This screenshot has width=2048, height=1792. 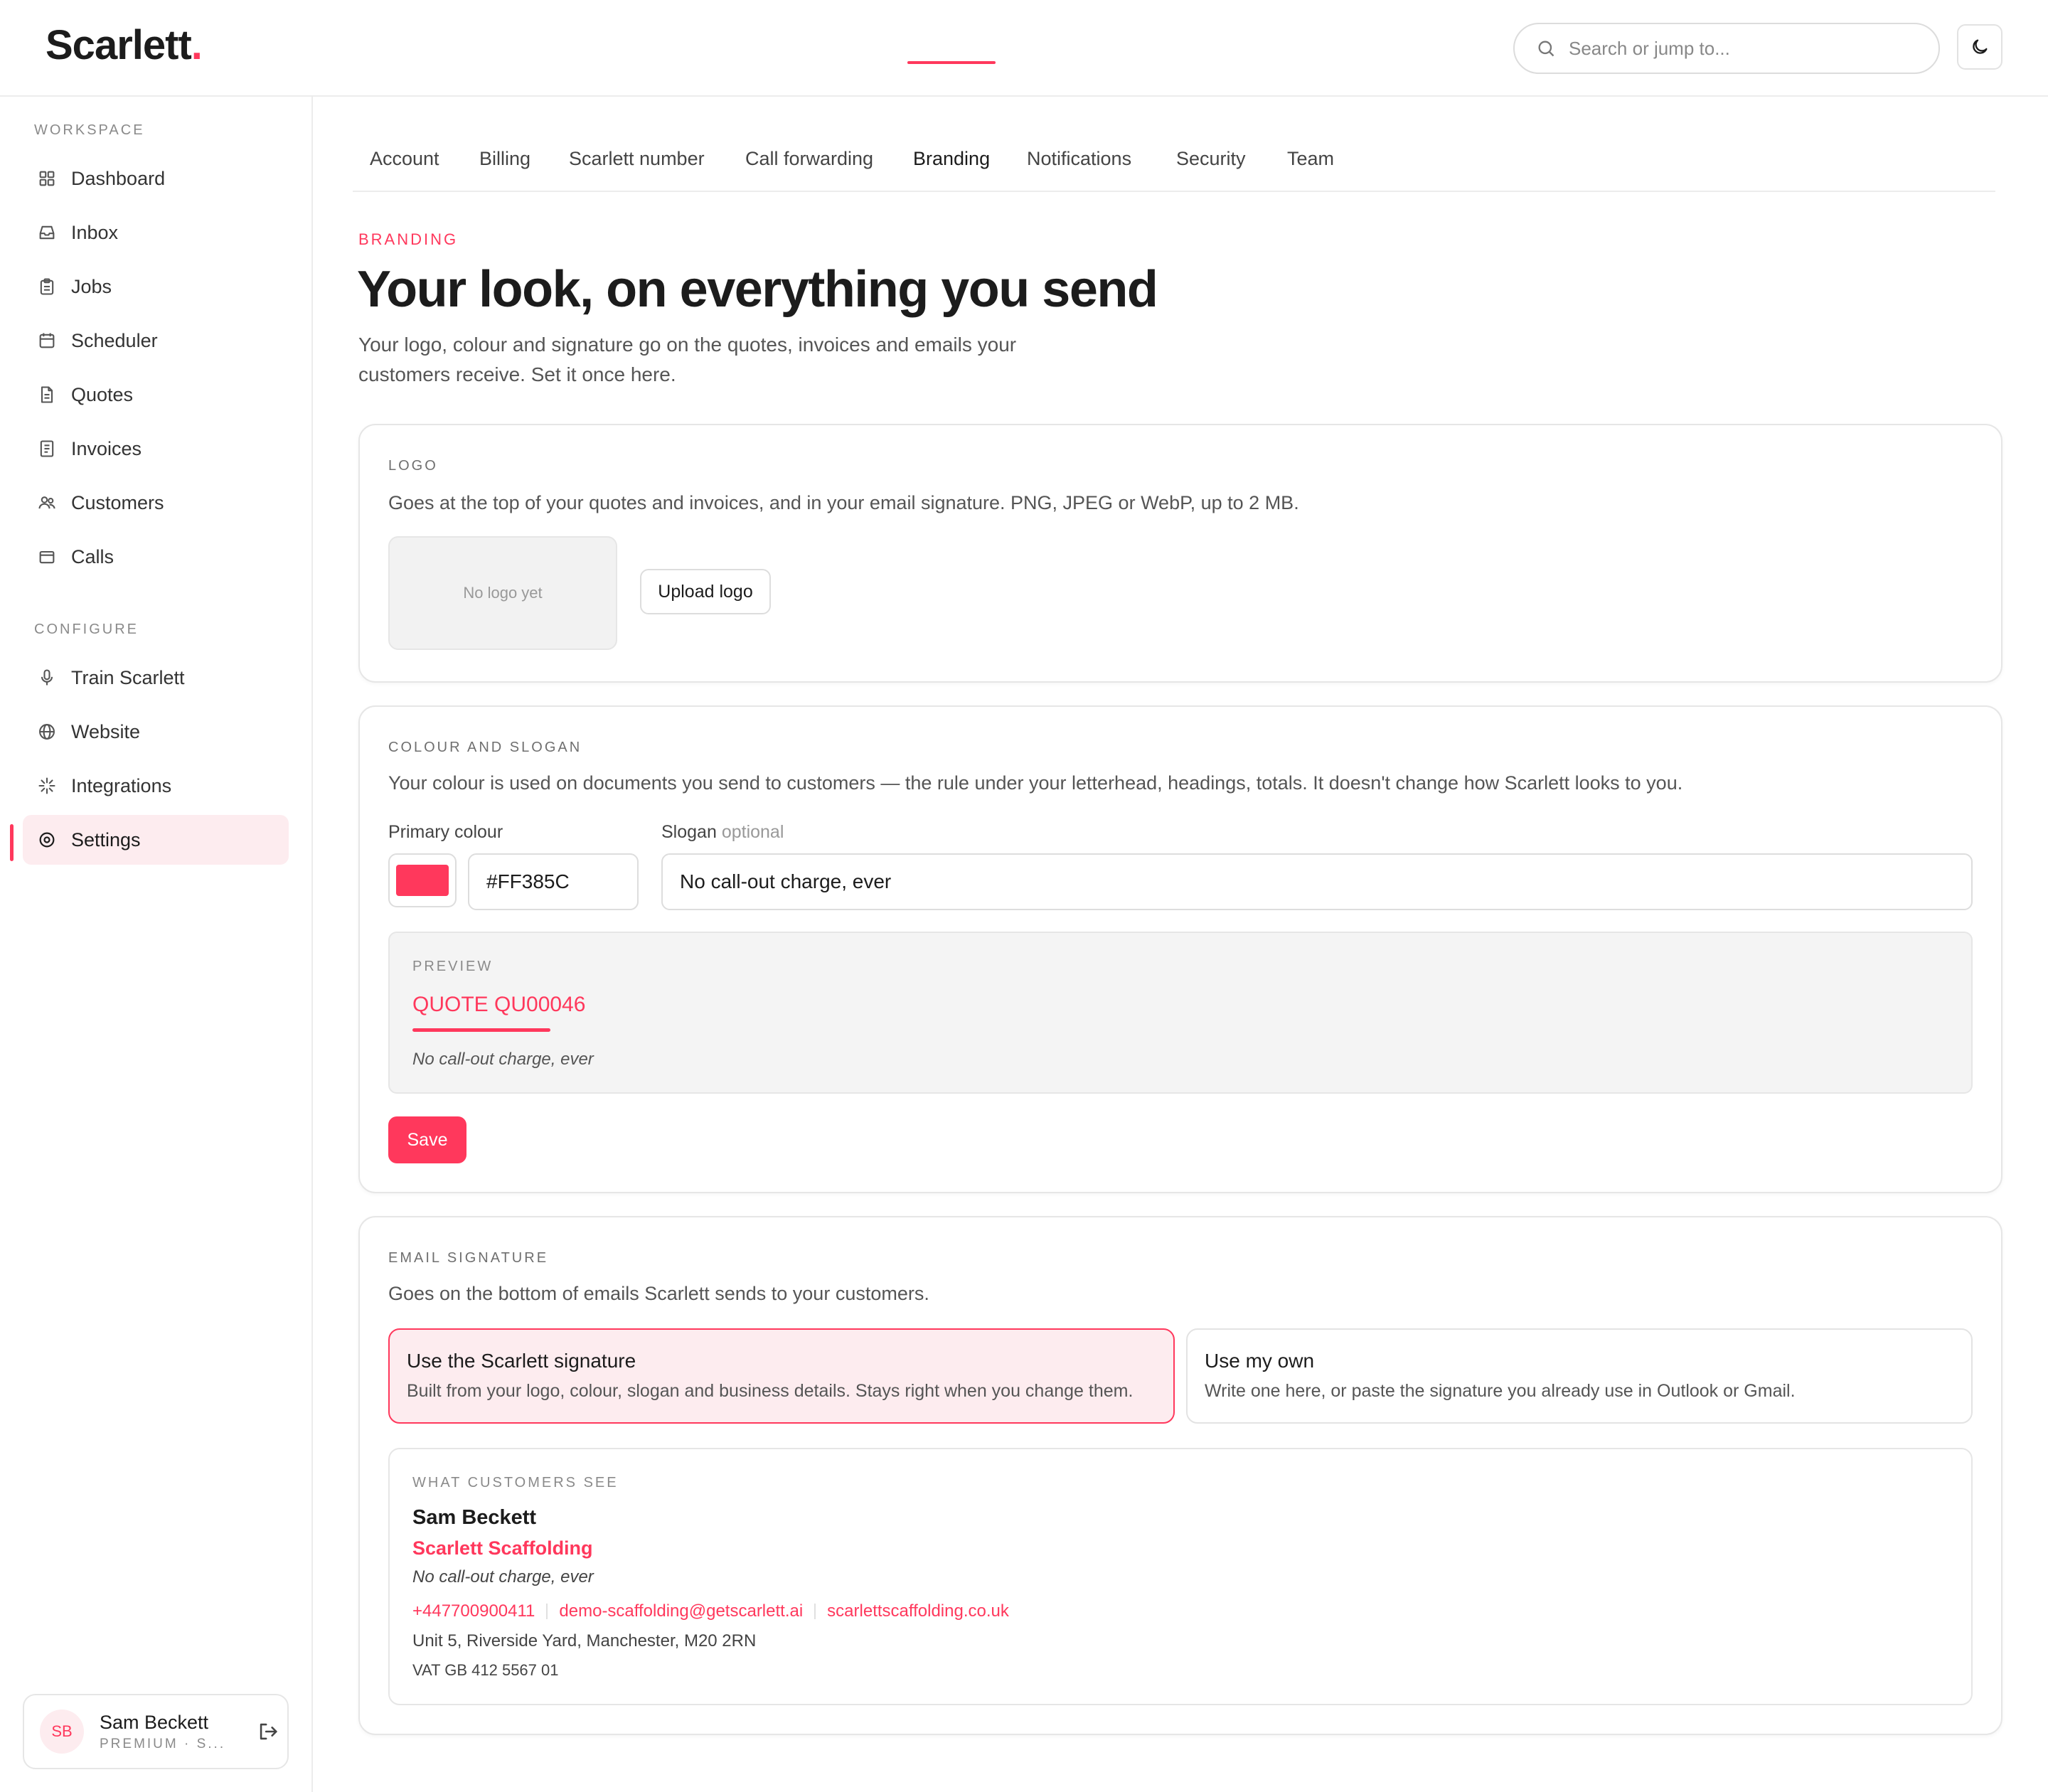 What do you see at coordinates (119, 45) in the screenshot?
I see `brand-name: Scarlett` at bounding box center [119, 45].